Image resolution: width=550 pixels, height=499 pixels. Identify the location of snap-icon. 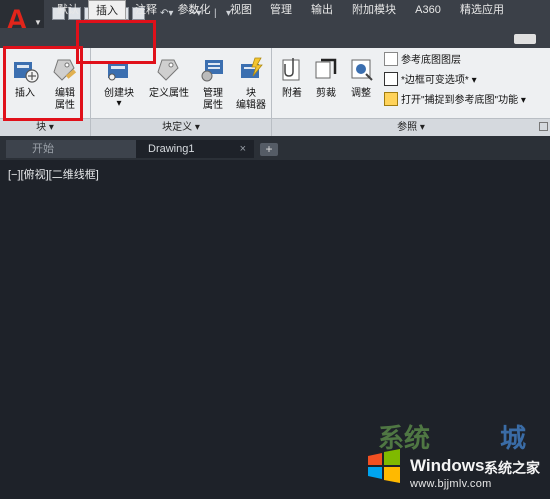
(391, 99).